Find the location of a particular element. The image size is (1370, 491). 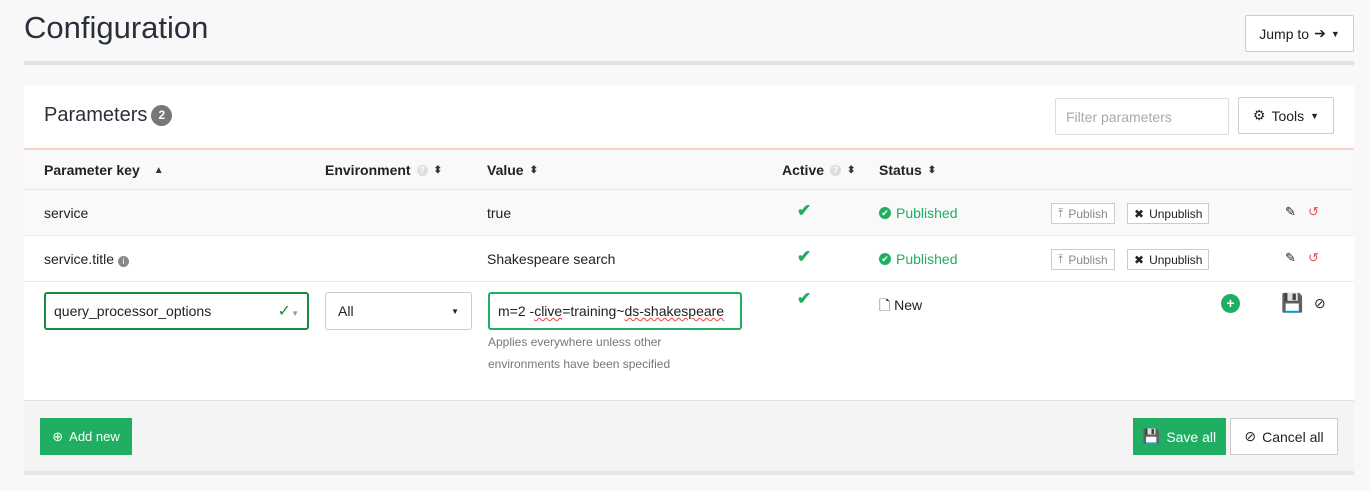

value-text: =training~ is located at coordinates (593, 311).